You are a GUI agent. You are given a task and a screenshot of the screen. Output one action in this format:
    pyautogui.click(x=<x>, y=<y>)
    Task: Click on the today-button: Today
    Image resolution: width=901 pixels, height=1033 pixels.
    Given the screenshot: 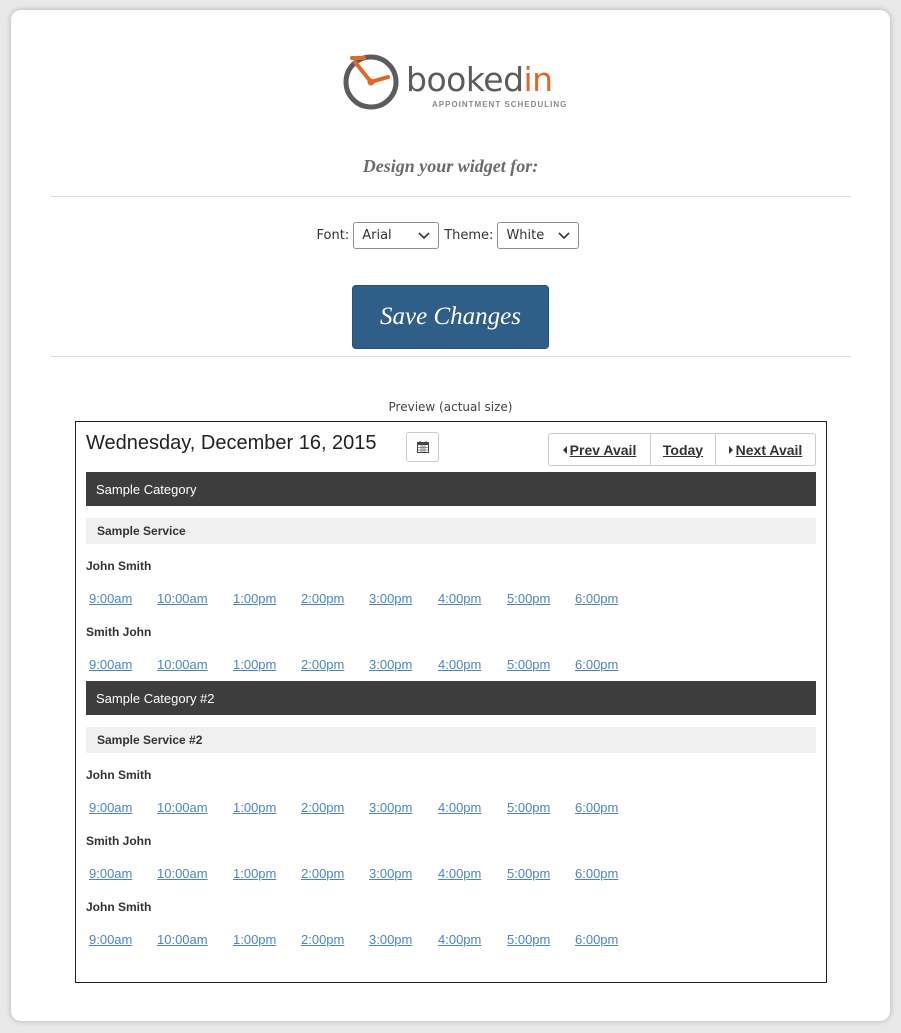 What is the action you would take?
    pyautogui.click(x=682, y=449)
    